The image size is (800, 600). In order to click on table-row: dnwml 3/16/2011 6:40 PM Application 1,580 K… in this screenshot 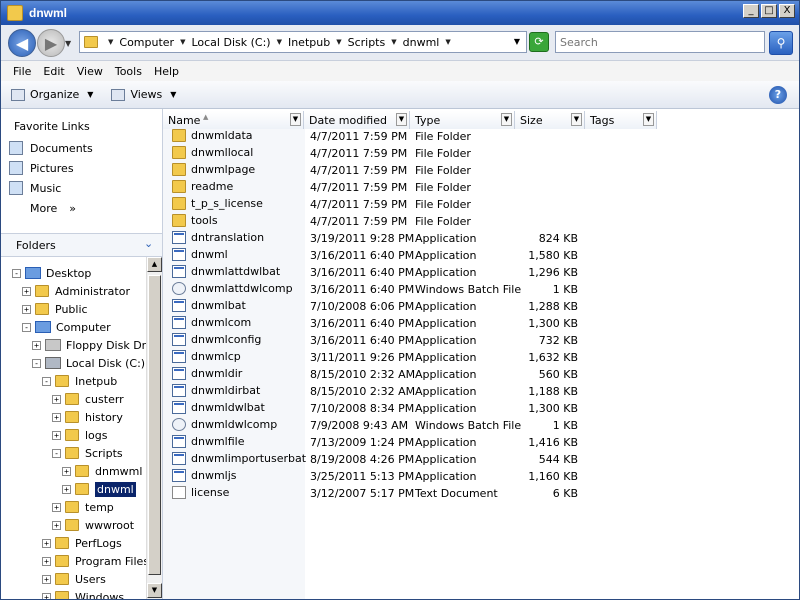, I will do `click(413, 255)`.